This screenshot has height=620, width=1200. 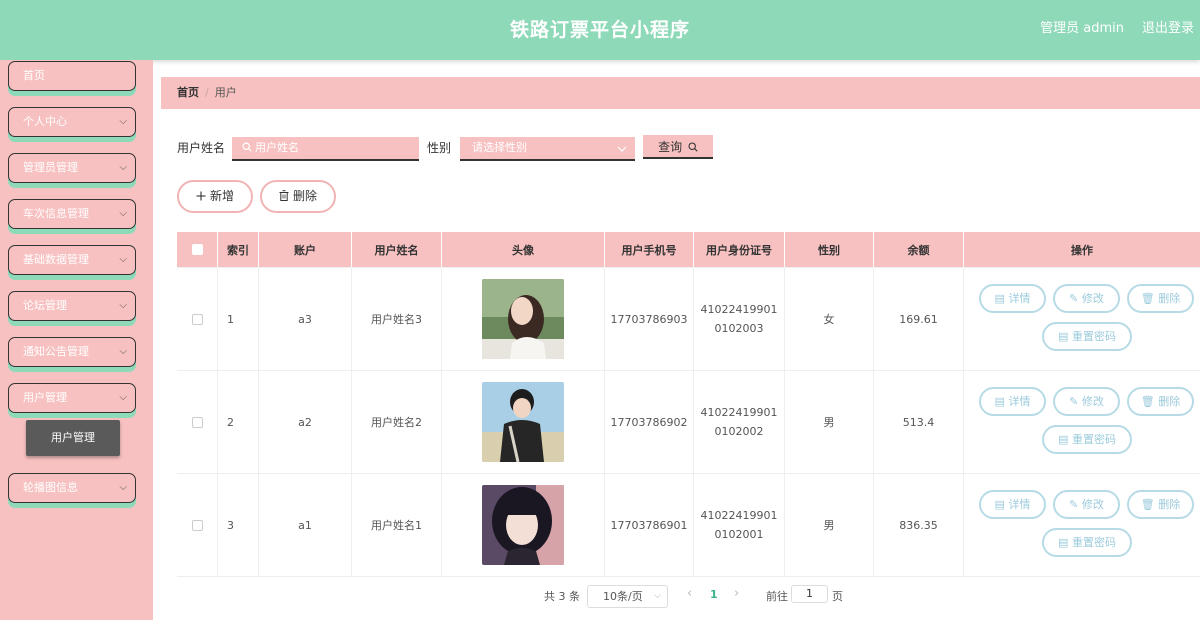 What do you see at coordinates (73, 438) in the screenshot?
I see `sidebar-subitem-user-manage: 用户管理` at bounding box center [73, 438].